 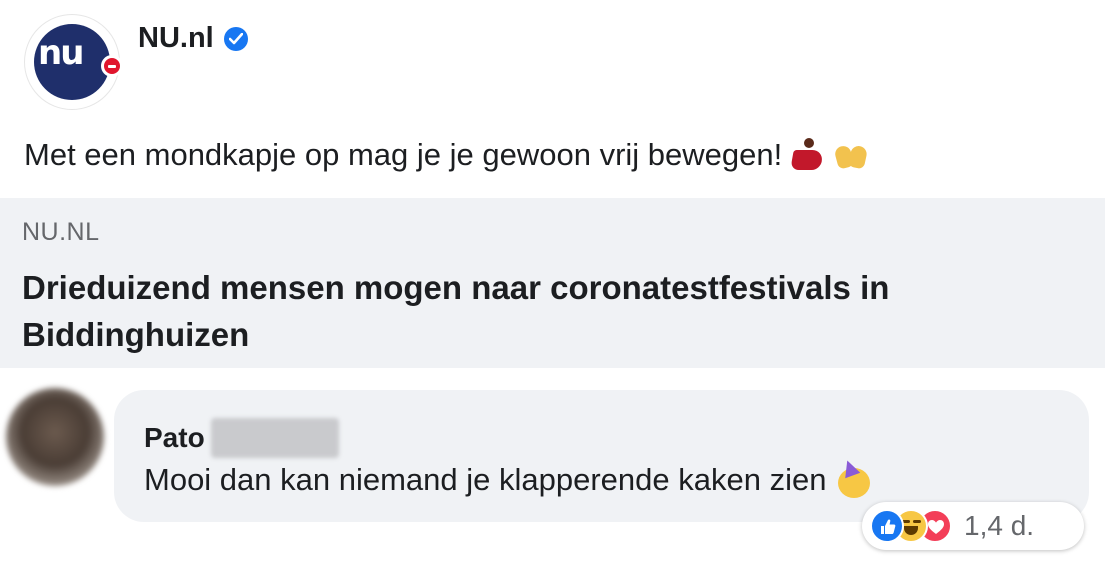 I want to click on page-name: NU.nl, so click(x=176, y=38).